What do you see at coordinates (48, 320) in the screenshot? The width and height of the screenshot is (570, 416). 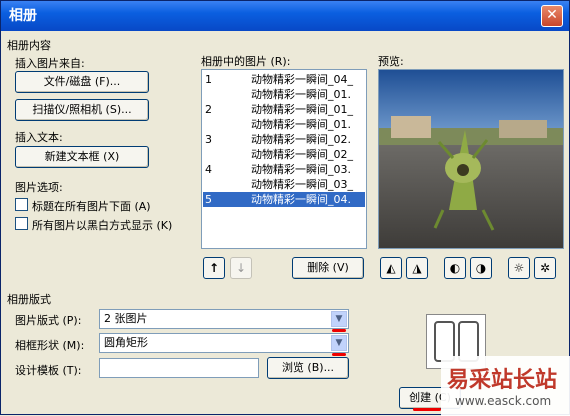 I see `picture-layout-label: 图片版式 (P):` at bounding box center [48, 320].